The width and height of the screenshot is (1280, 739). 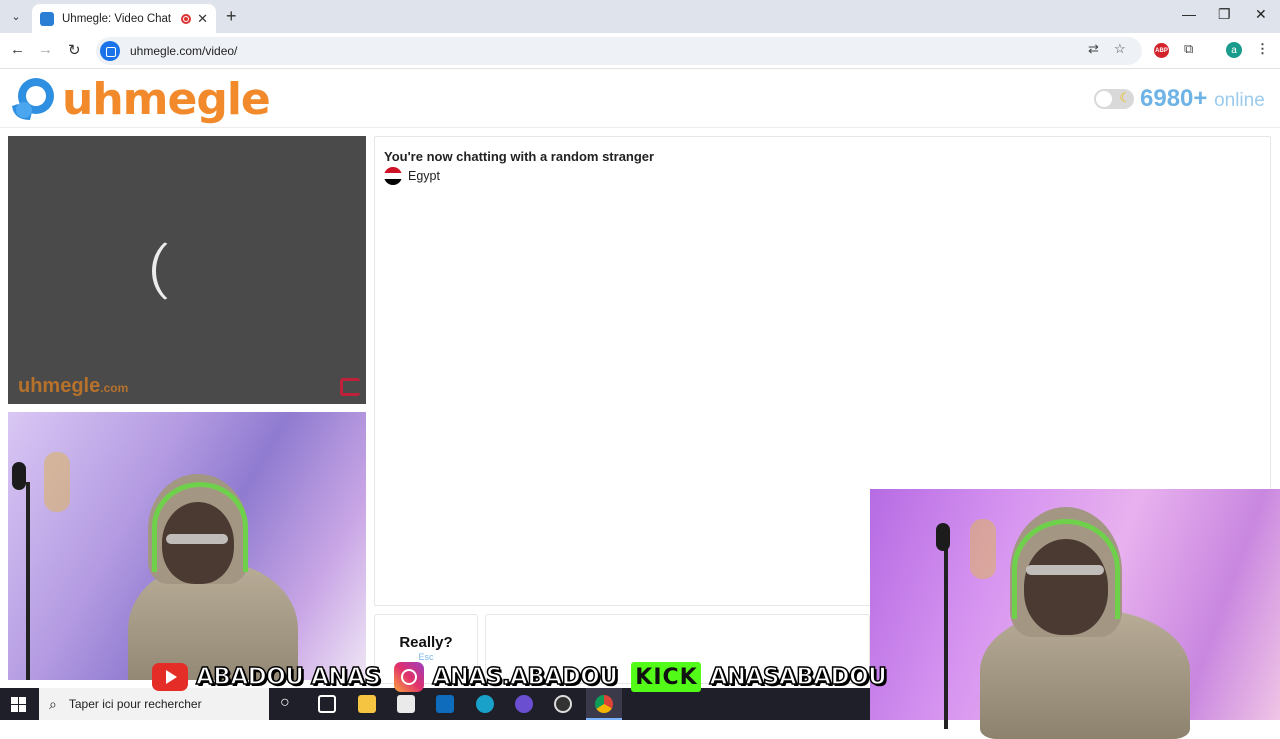 What do you see at coordinates (16, 16) in the screenshot?
I see `tab-search-chevron-icon: ⌄` at bounding box center [16, 16].